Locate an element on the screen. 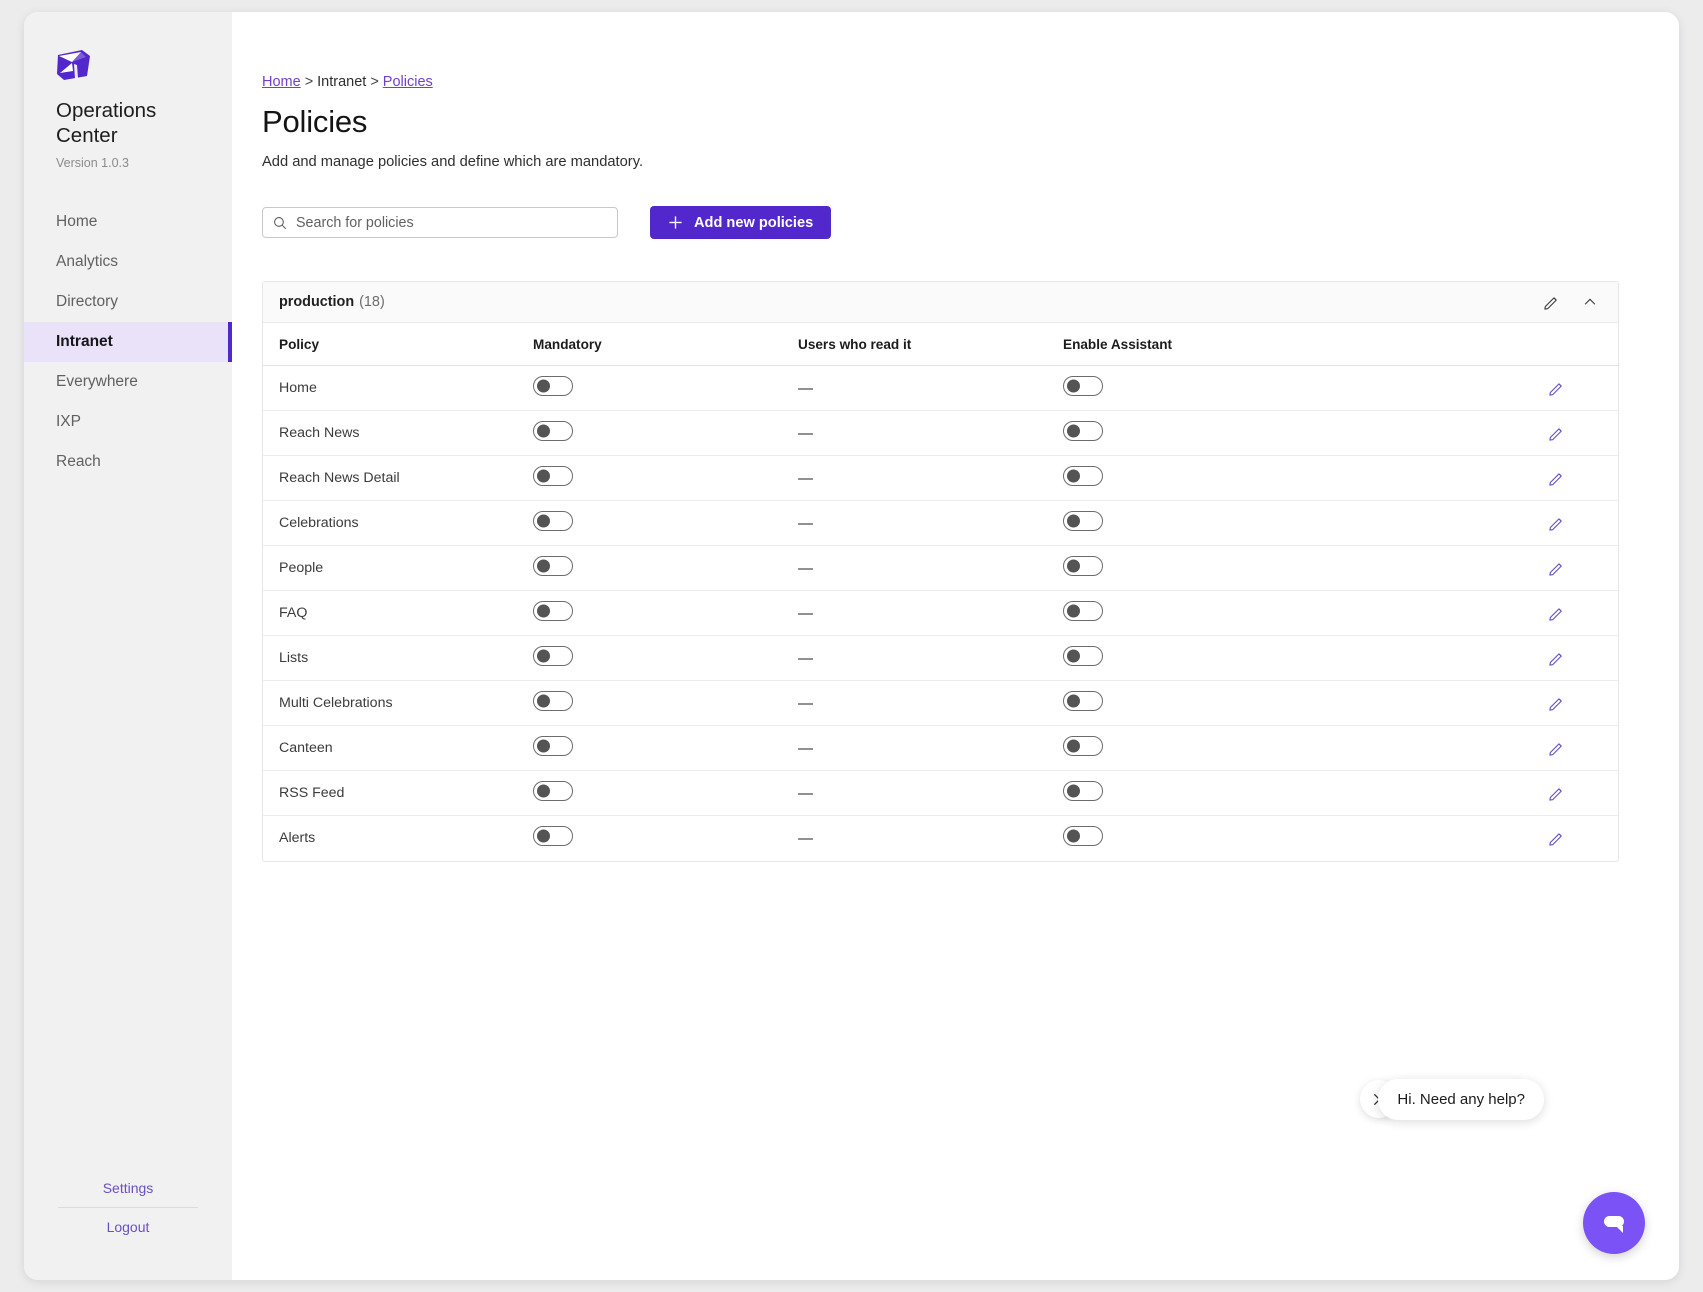  breadcrumb: Home > Intranet > Policies is located at coordinates (940, 82).